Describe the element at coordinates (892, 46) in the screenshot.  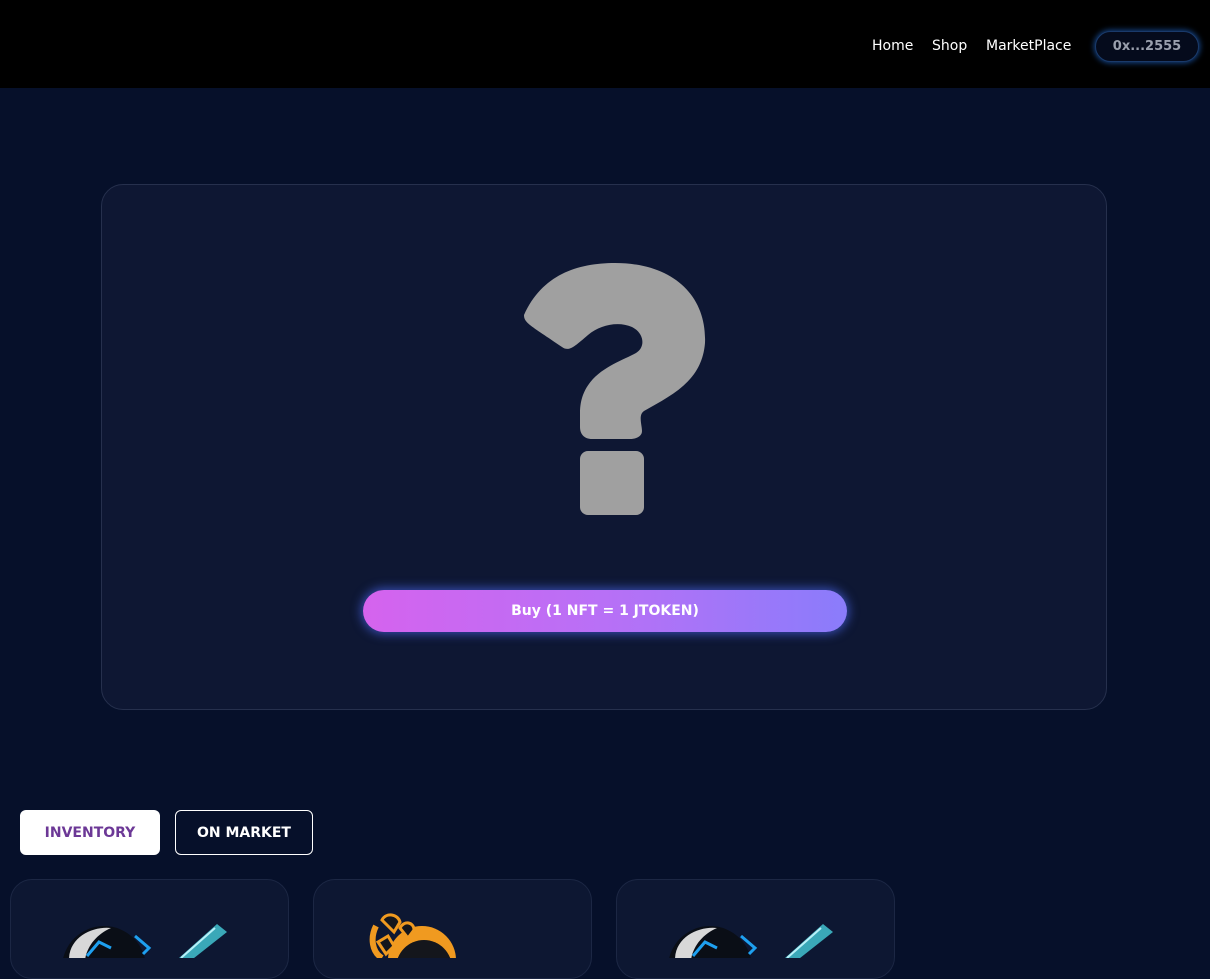
I see `nav-home-link: Home` at that location.